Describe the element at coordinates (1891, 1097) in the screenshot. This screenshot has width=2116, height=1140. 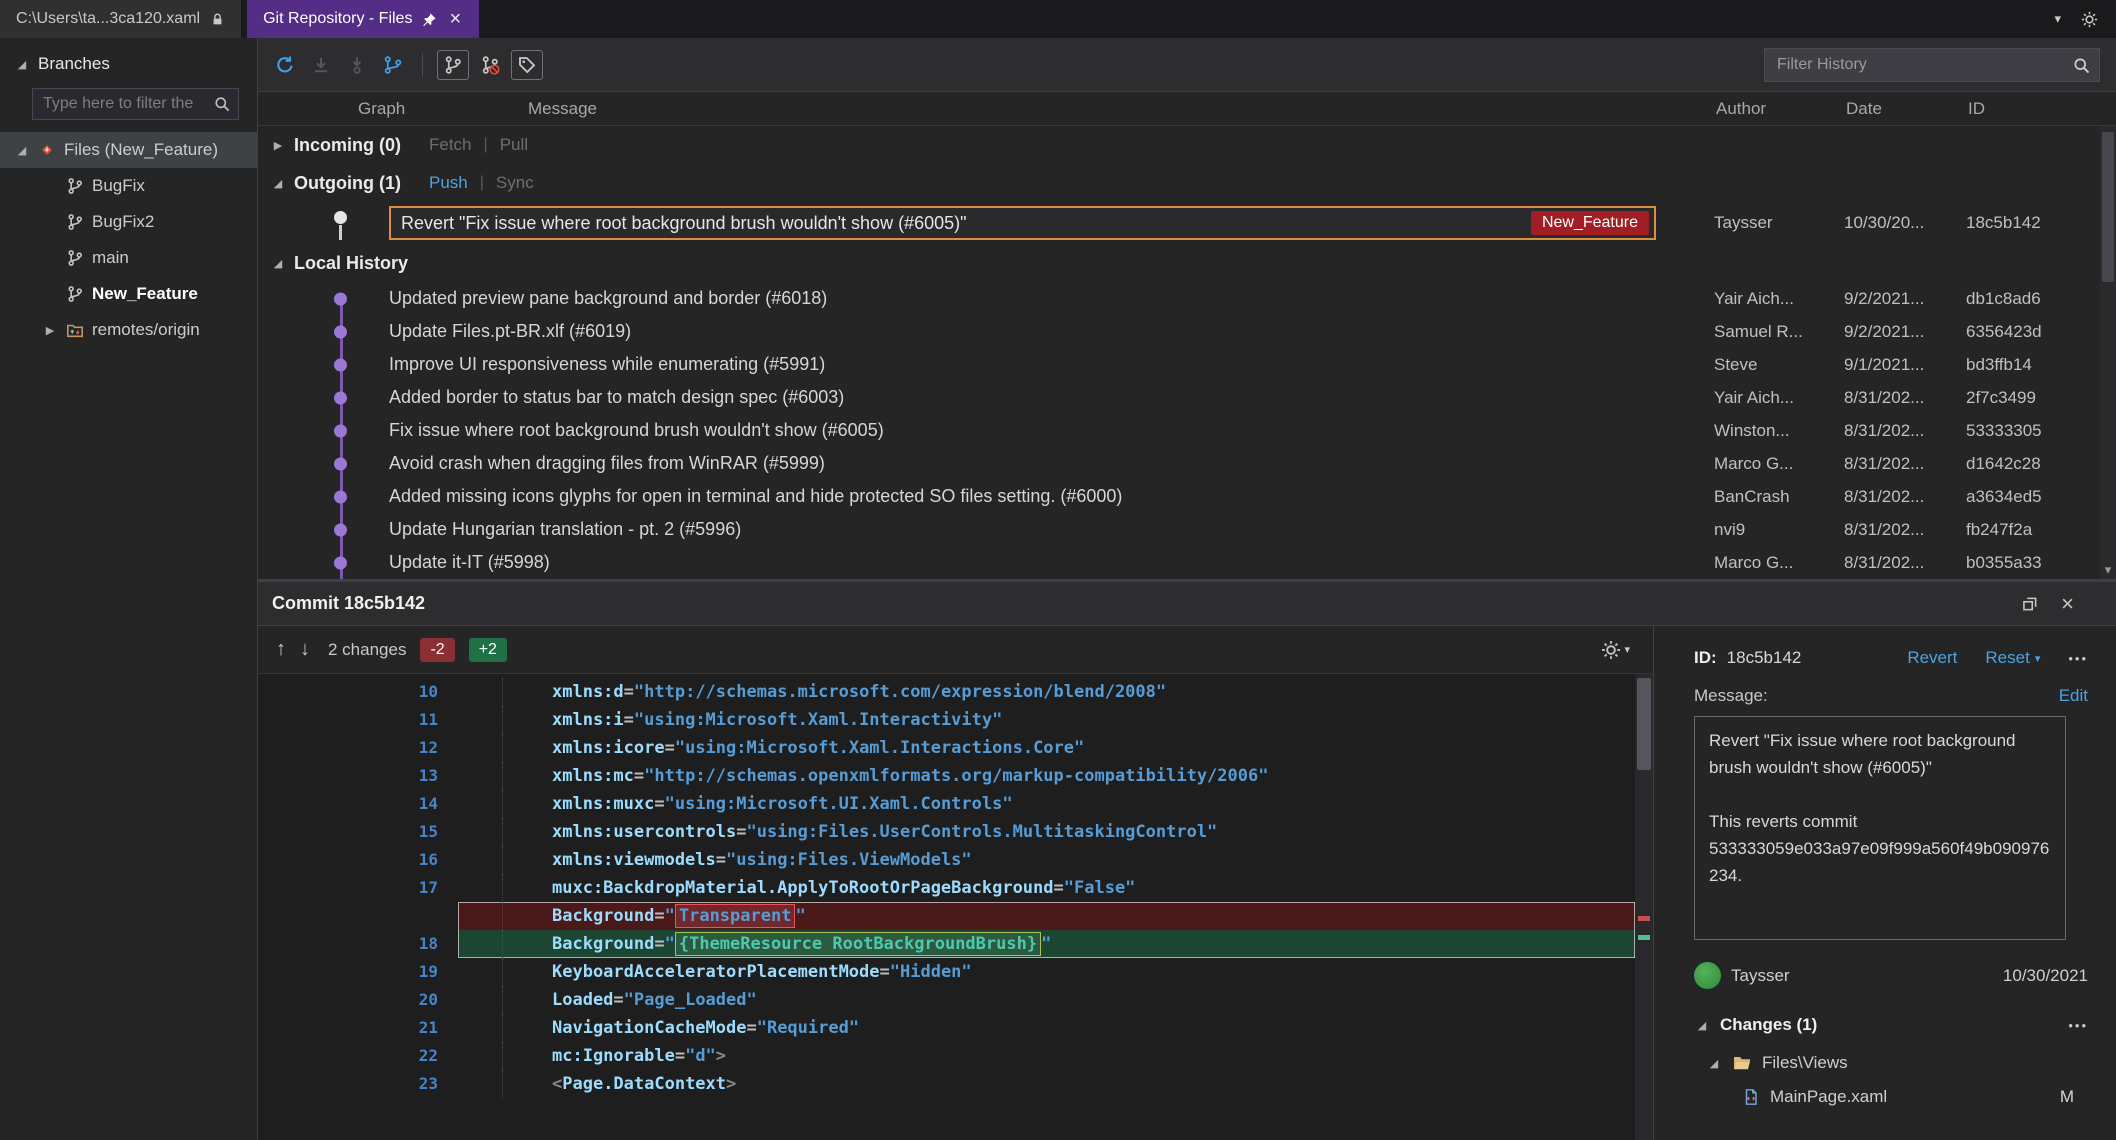
I see `changed-file-row: MainPage.xaml M` at that location.